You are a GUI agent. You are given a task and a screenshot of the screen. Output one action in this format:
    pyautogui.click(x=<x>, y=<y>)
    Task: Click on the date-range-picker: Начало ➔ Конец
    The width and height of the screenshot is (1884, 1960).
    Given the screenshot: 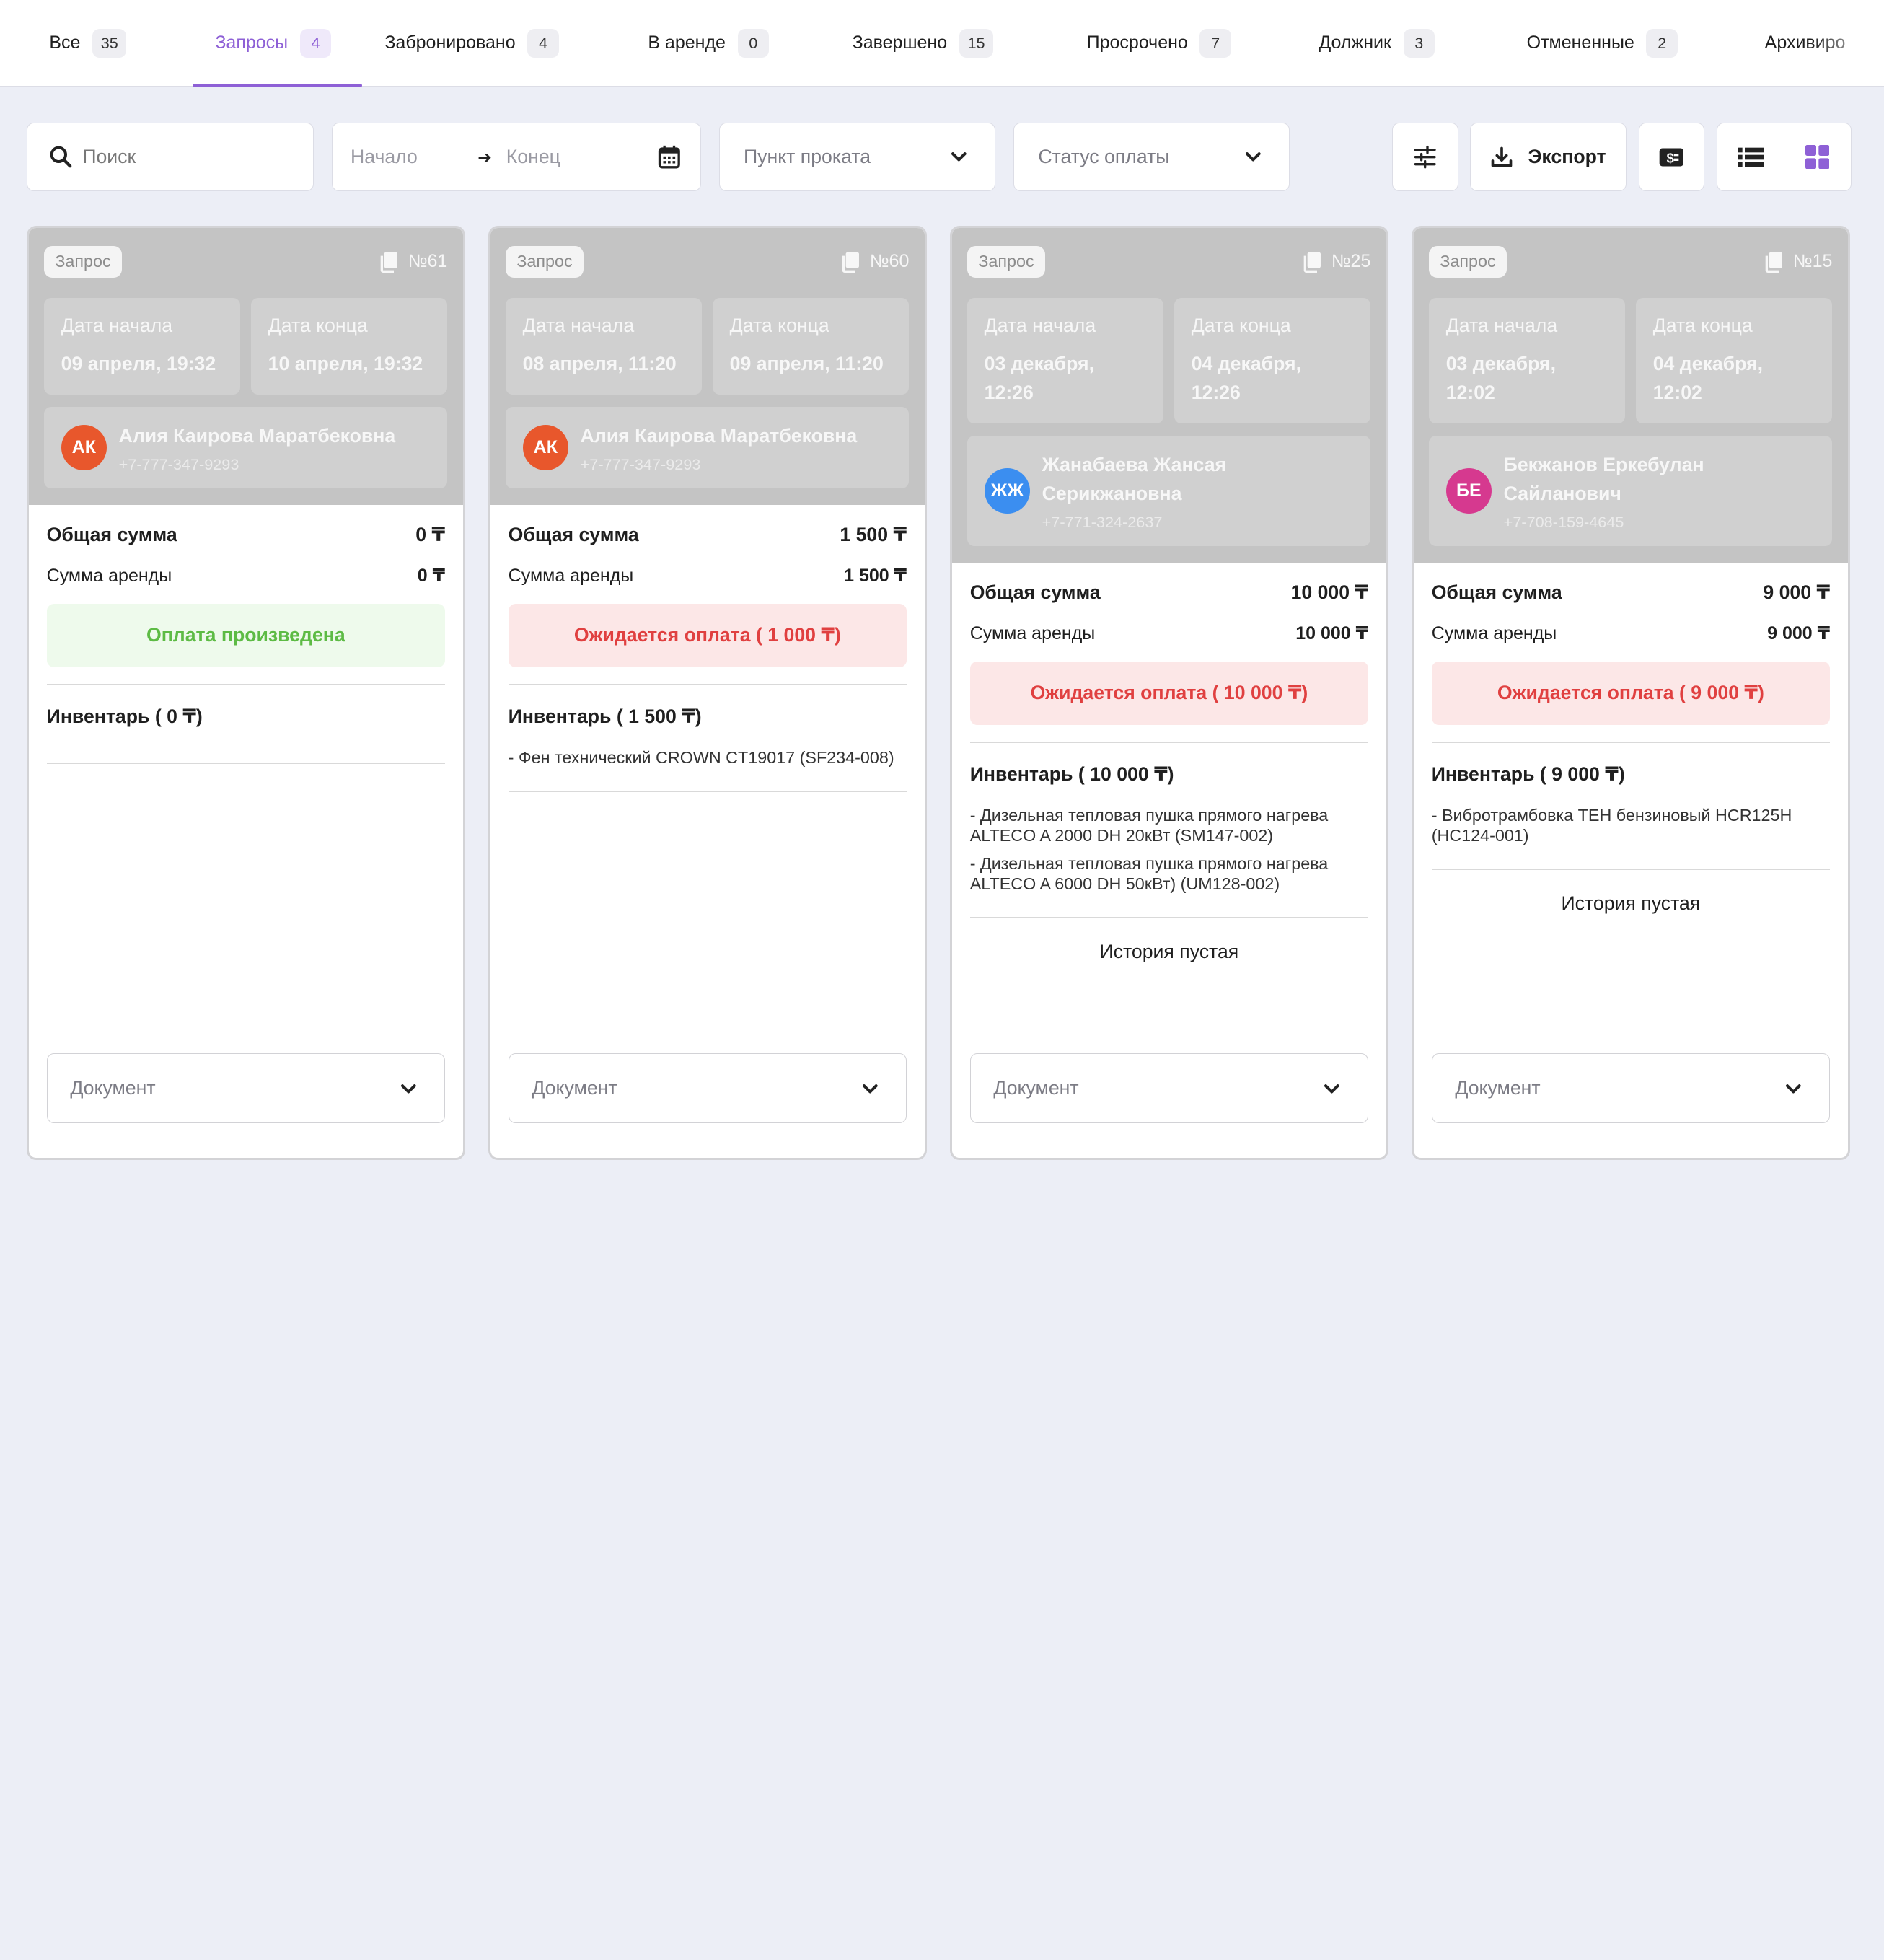 What is the action you would take?
    pyautogui.click(x=516, y=157)
    